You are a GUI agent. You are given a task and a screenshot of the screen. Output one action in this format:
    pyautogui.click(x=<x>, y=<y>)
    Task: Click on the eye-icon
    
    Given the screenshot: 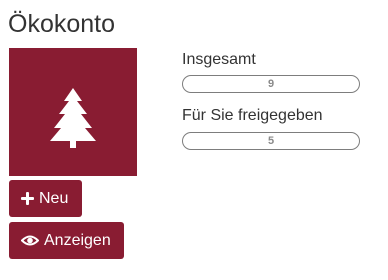 What is the action you would take?
    pyautogui.click(x=30, y=240)
    